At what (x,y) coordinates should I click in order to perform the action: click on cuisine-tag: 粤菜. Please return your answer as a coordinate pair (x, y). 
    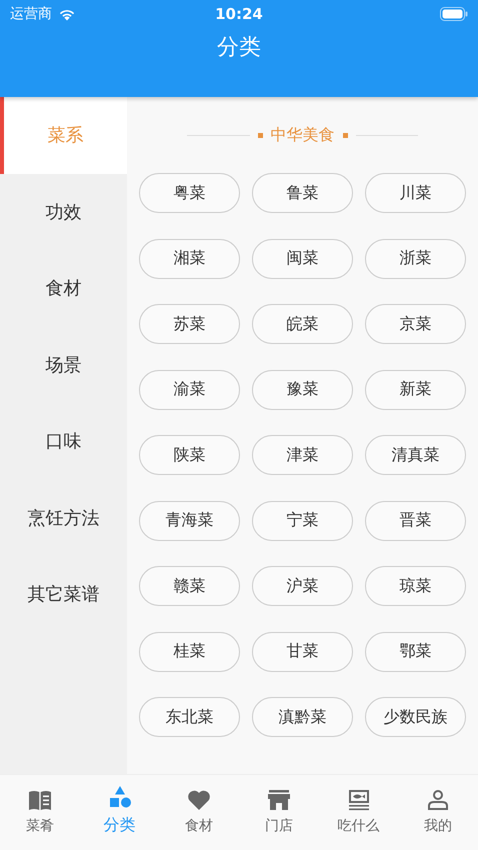
    Looking at the image, I should click on (189, 193).